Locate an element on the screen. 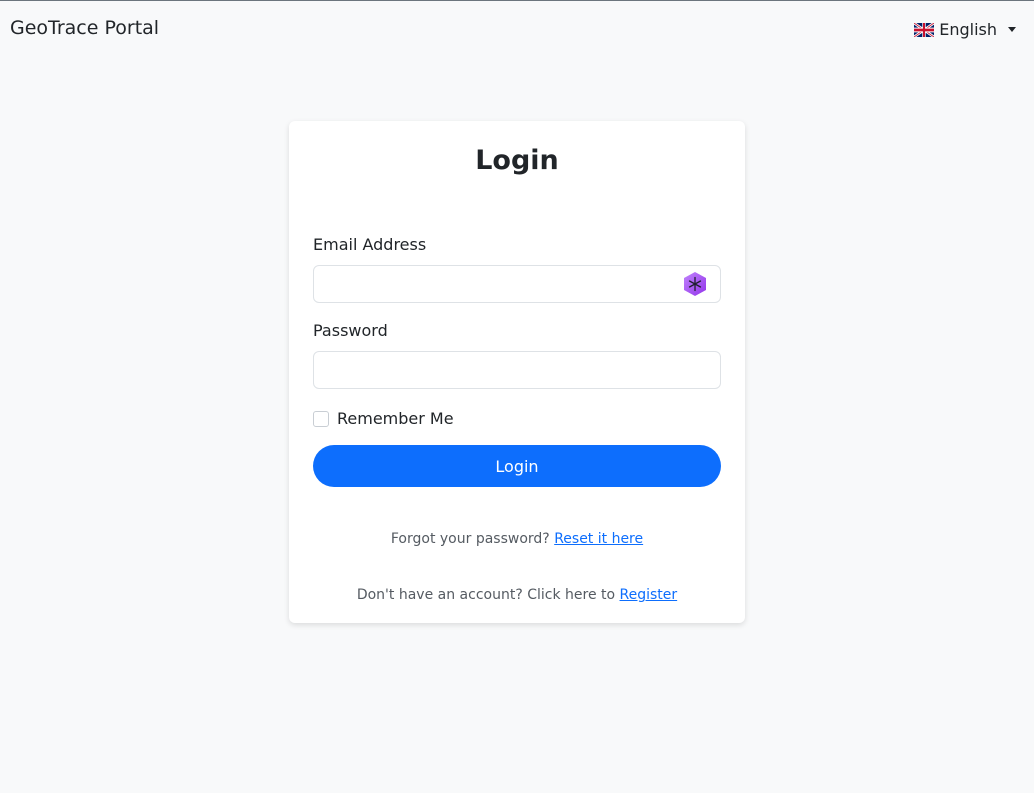  navbar: GeoTrace Portal English is located at coordinates (517, 30).